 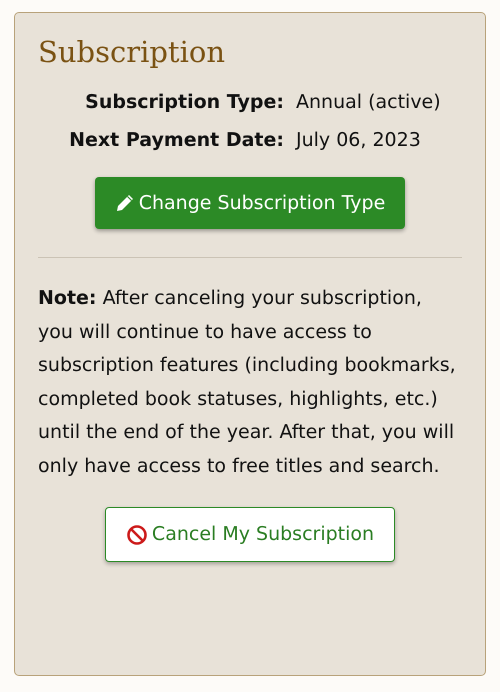 I want to click on detail-value: Annual (active), so click(x=368, y=101).